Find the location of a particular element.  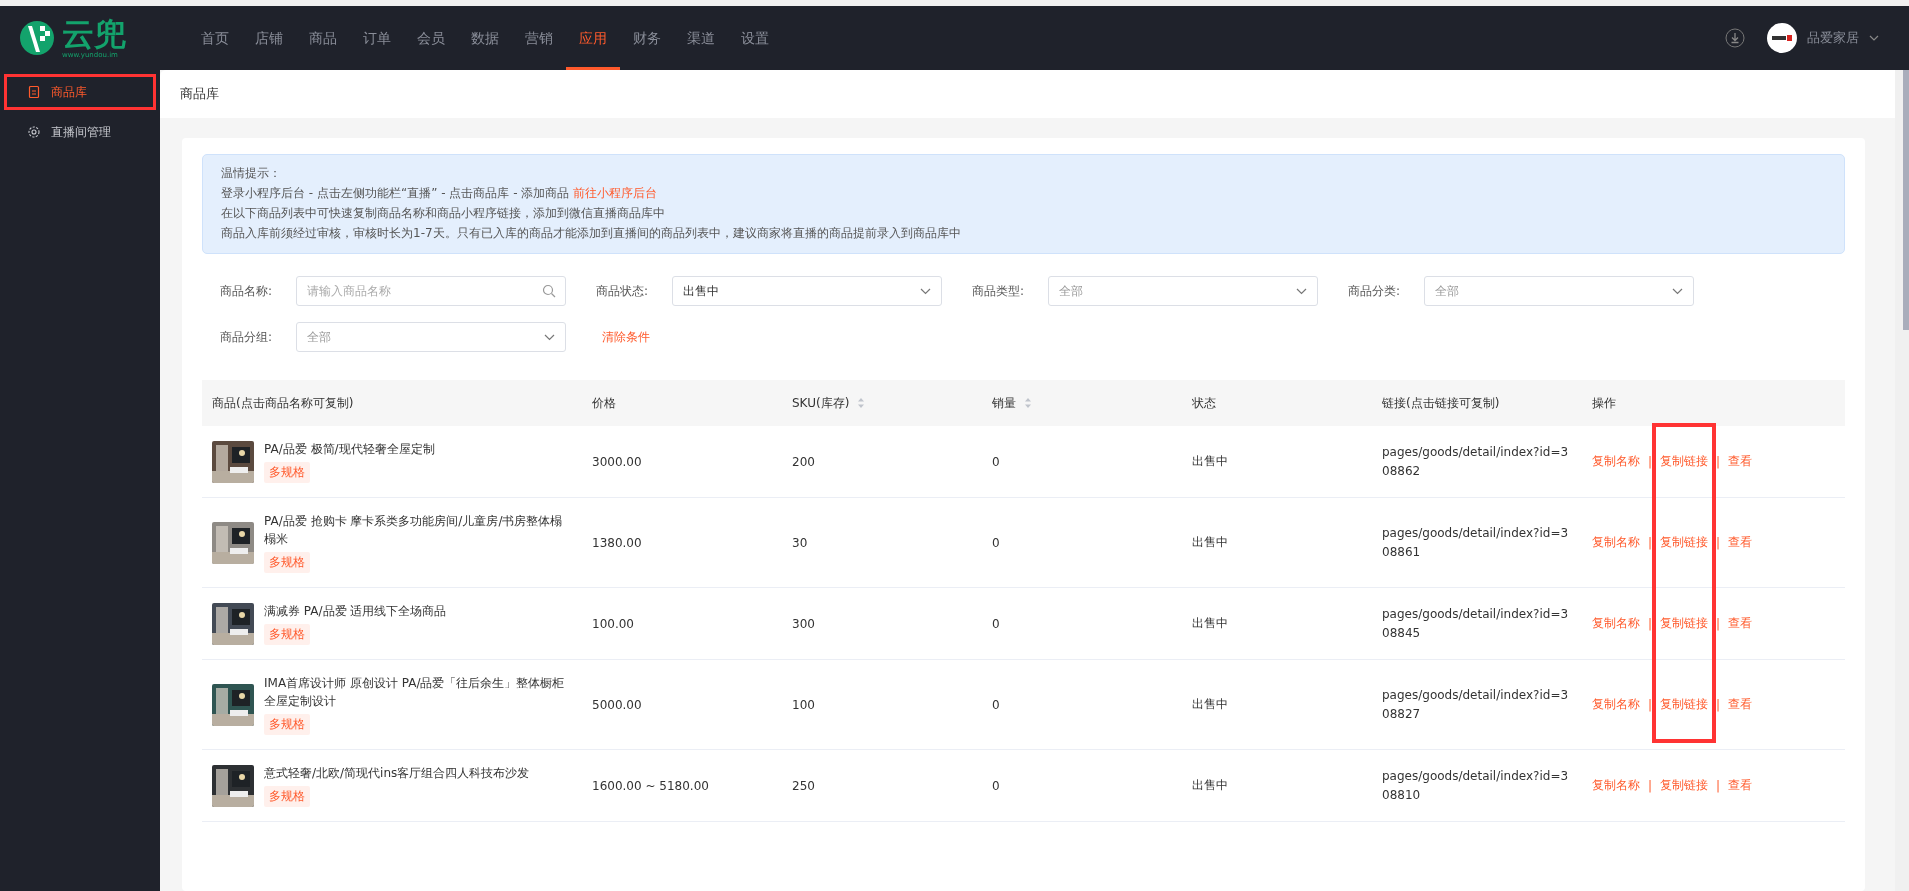

account-name: 品爱家居 is located at coordinates (1833, 38).